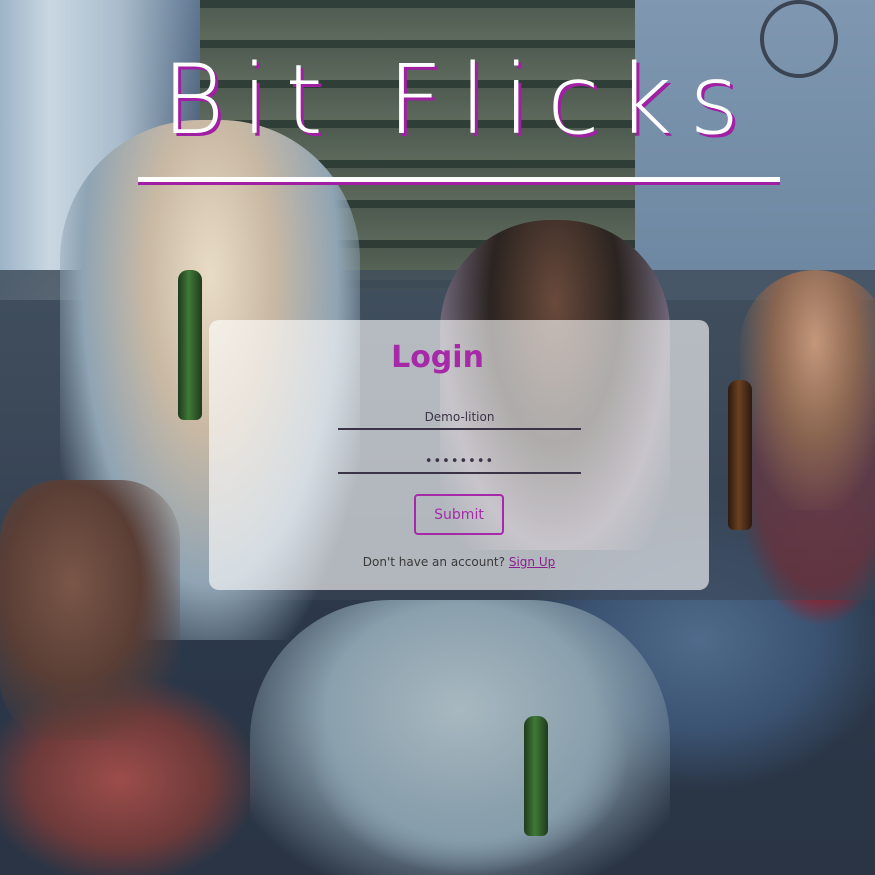  I want to click on login-heading: Login, so click(437, 357).